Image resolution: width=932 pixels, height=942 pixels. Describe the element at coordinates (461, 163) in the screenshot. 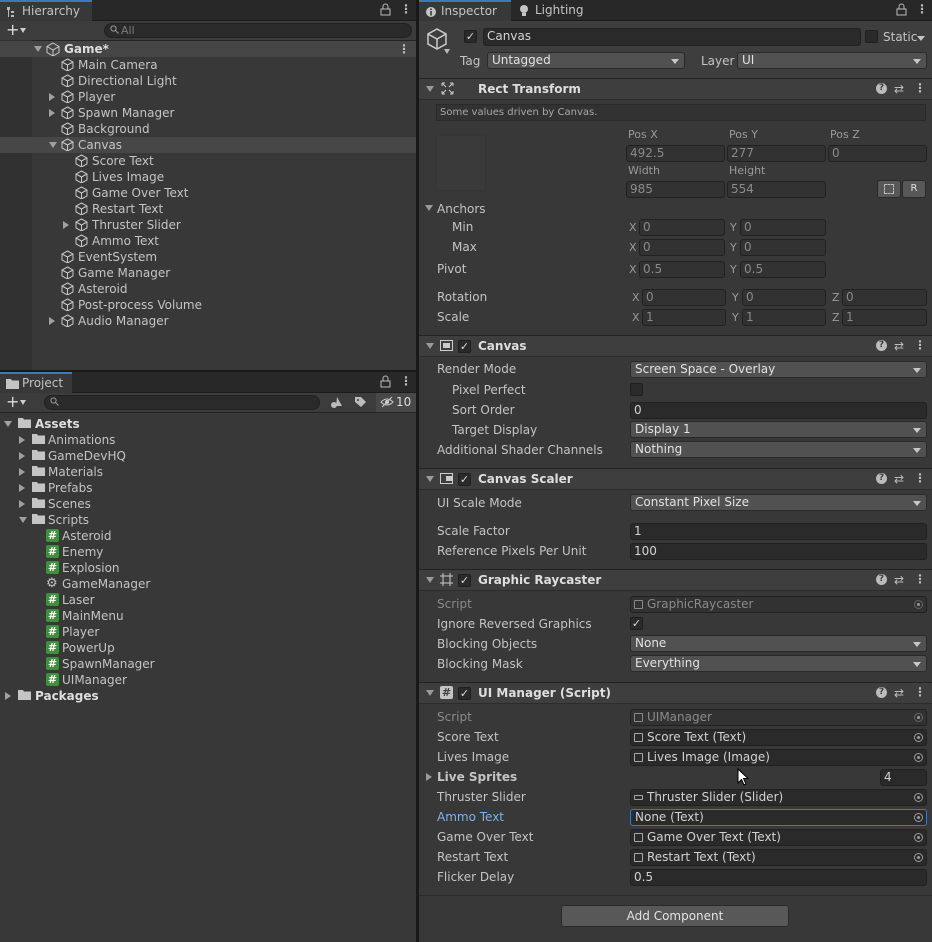

I see `anchor-presets-widget` at that location.